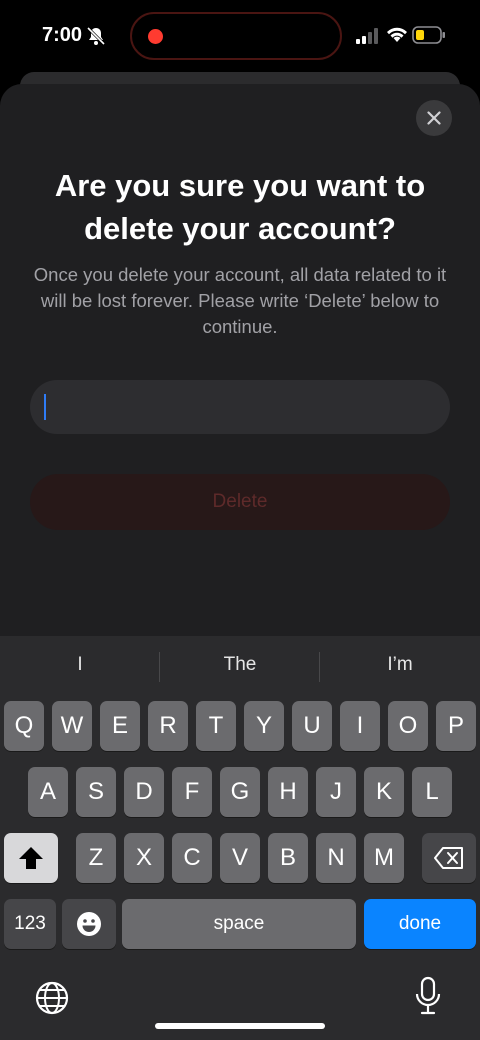 Image resolution: width=480 pixels, height=1040 pixels. I want to click on battery-icon, so click(428, 35).